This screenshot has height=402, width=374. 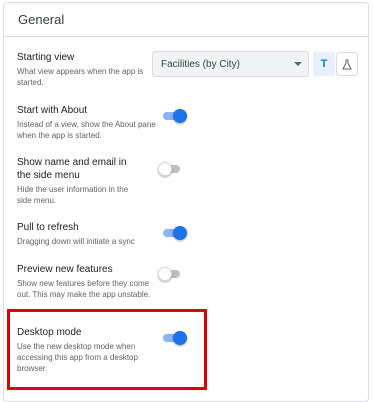 I want to click on flask-icon, so click(x=347, y=64).